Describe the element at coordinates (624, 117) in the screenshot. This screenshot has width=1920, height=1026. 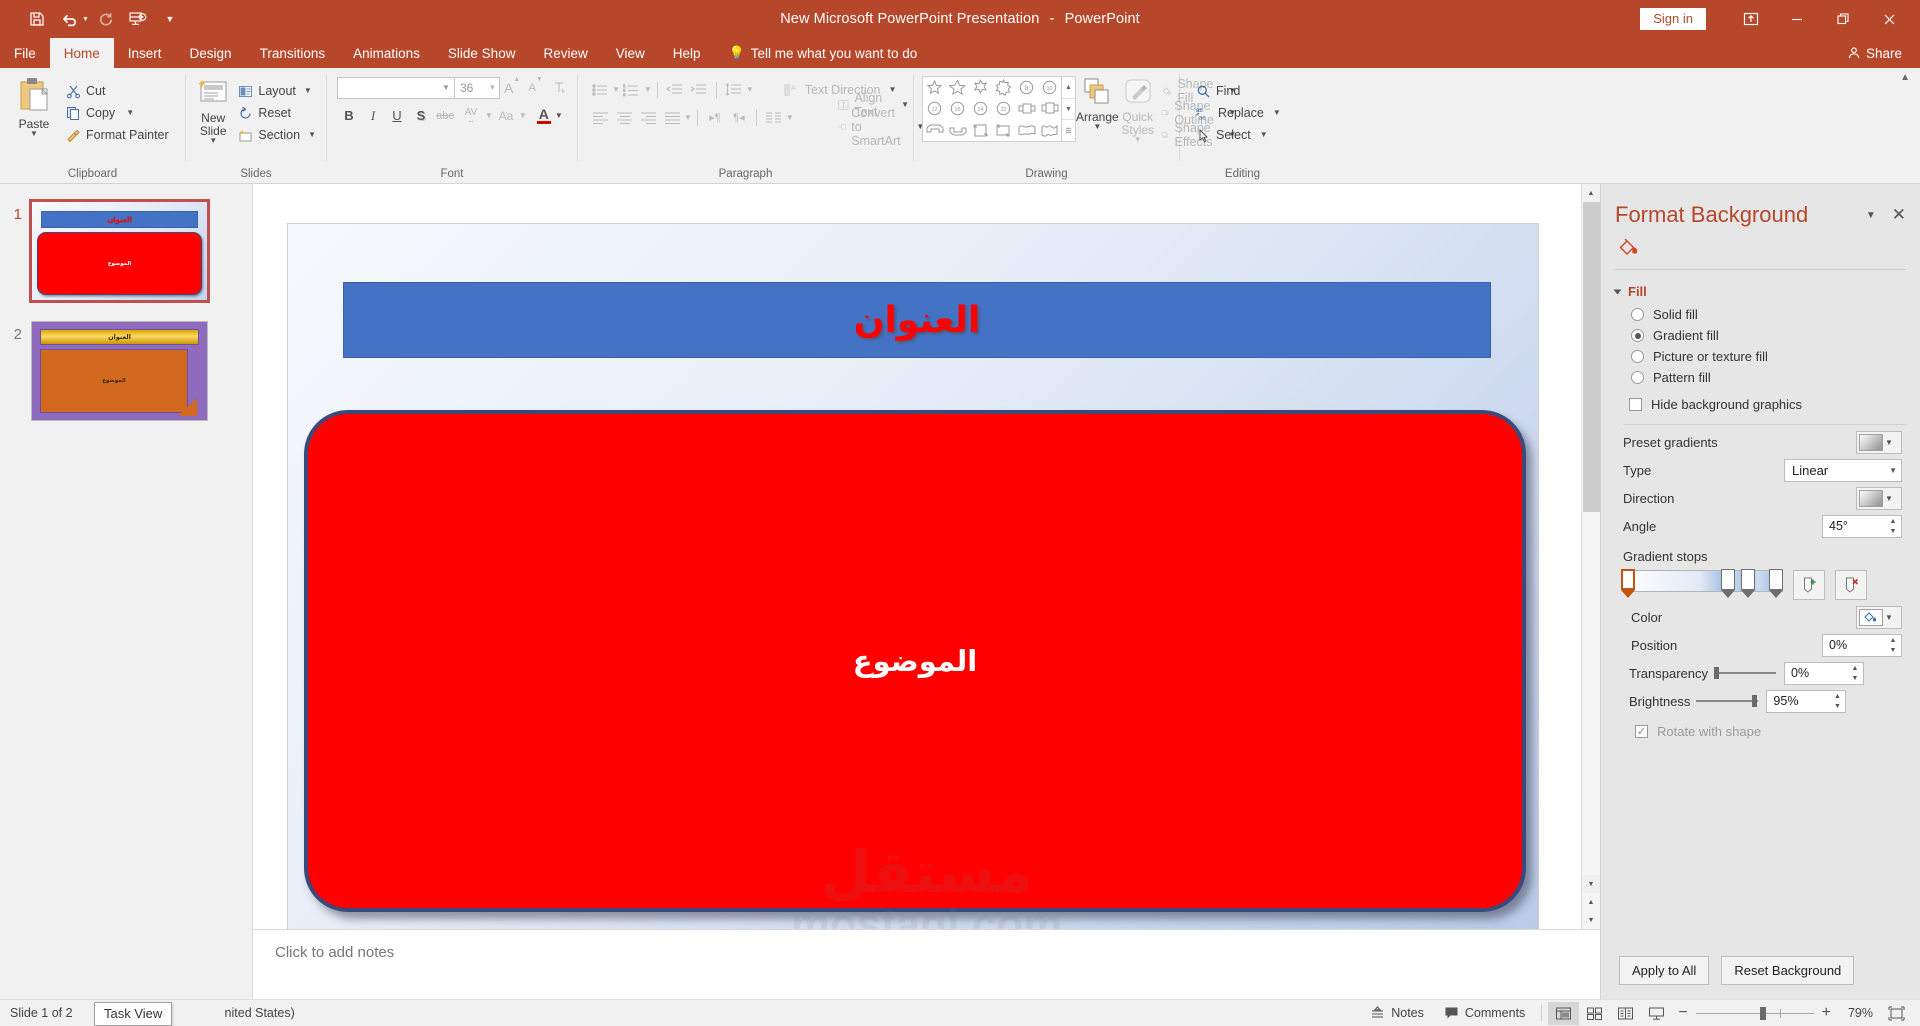
I see `align-center-icon` at that location.